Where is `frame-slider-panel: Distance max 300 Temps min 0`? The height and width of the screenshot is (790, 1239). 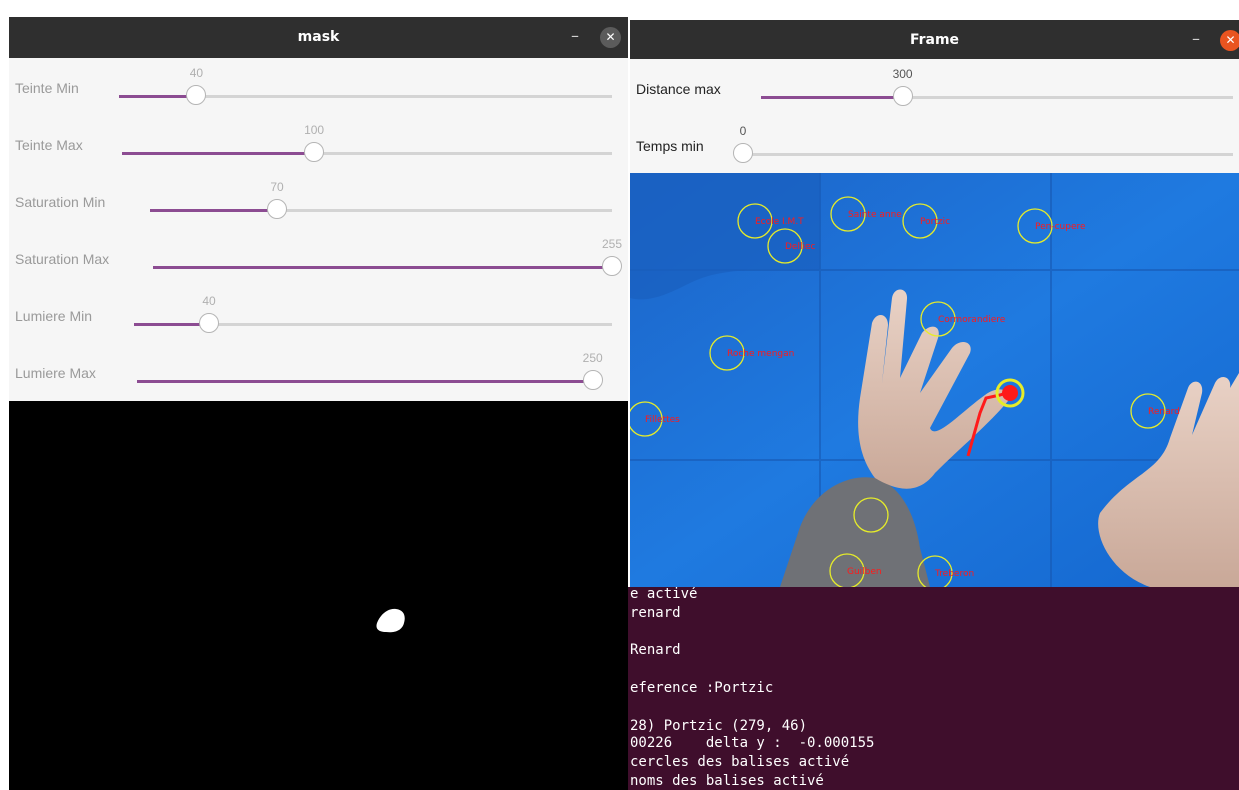 frame-slider-panel: Distance max 300 Temps min 0 is located at coordinates (934, 116).